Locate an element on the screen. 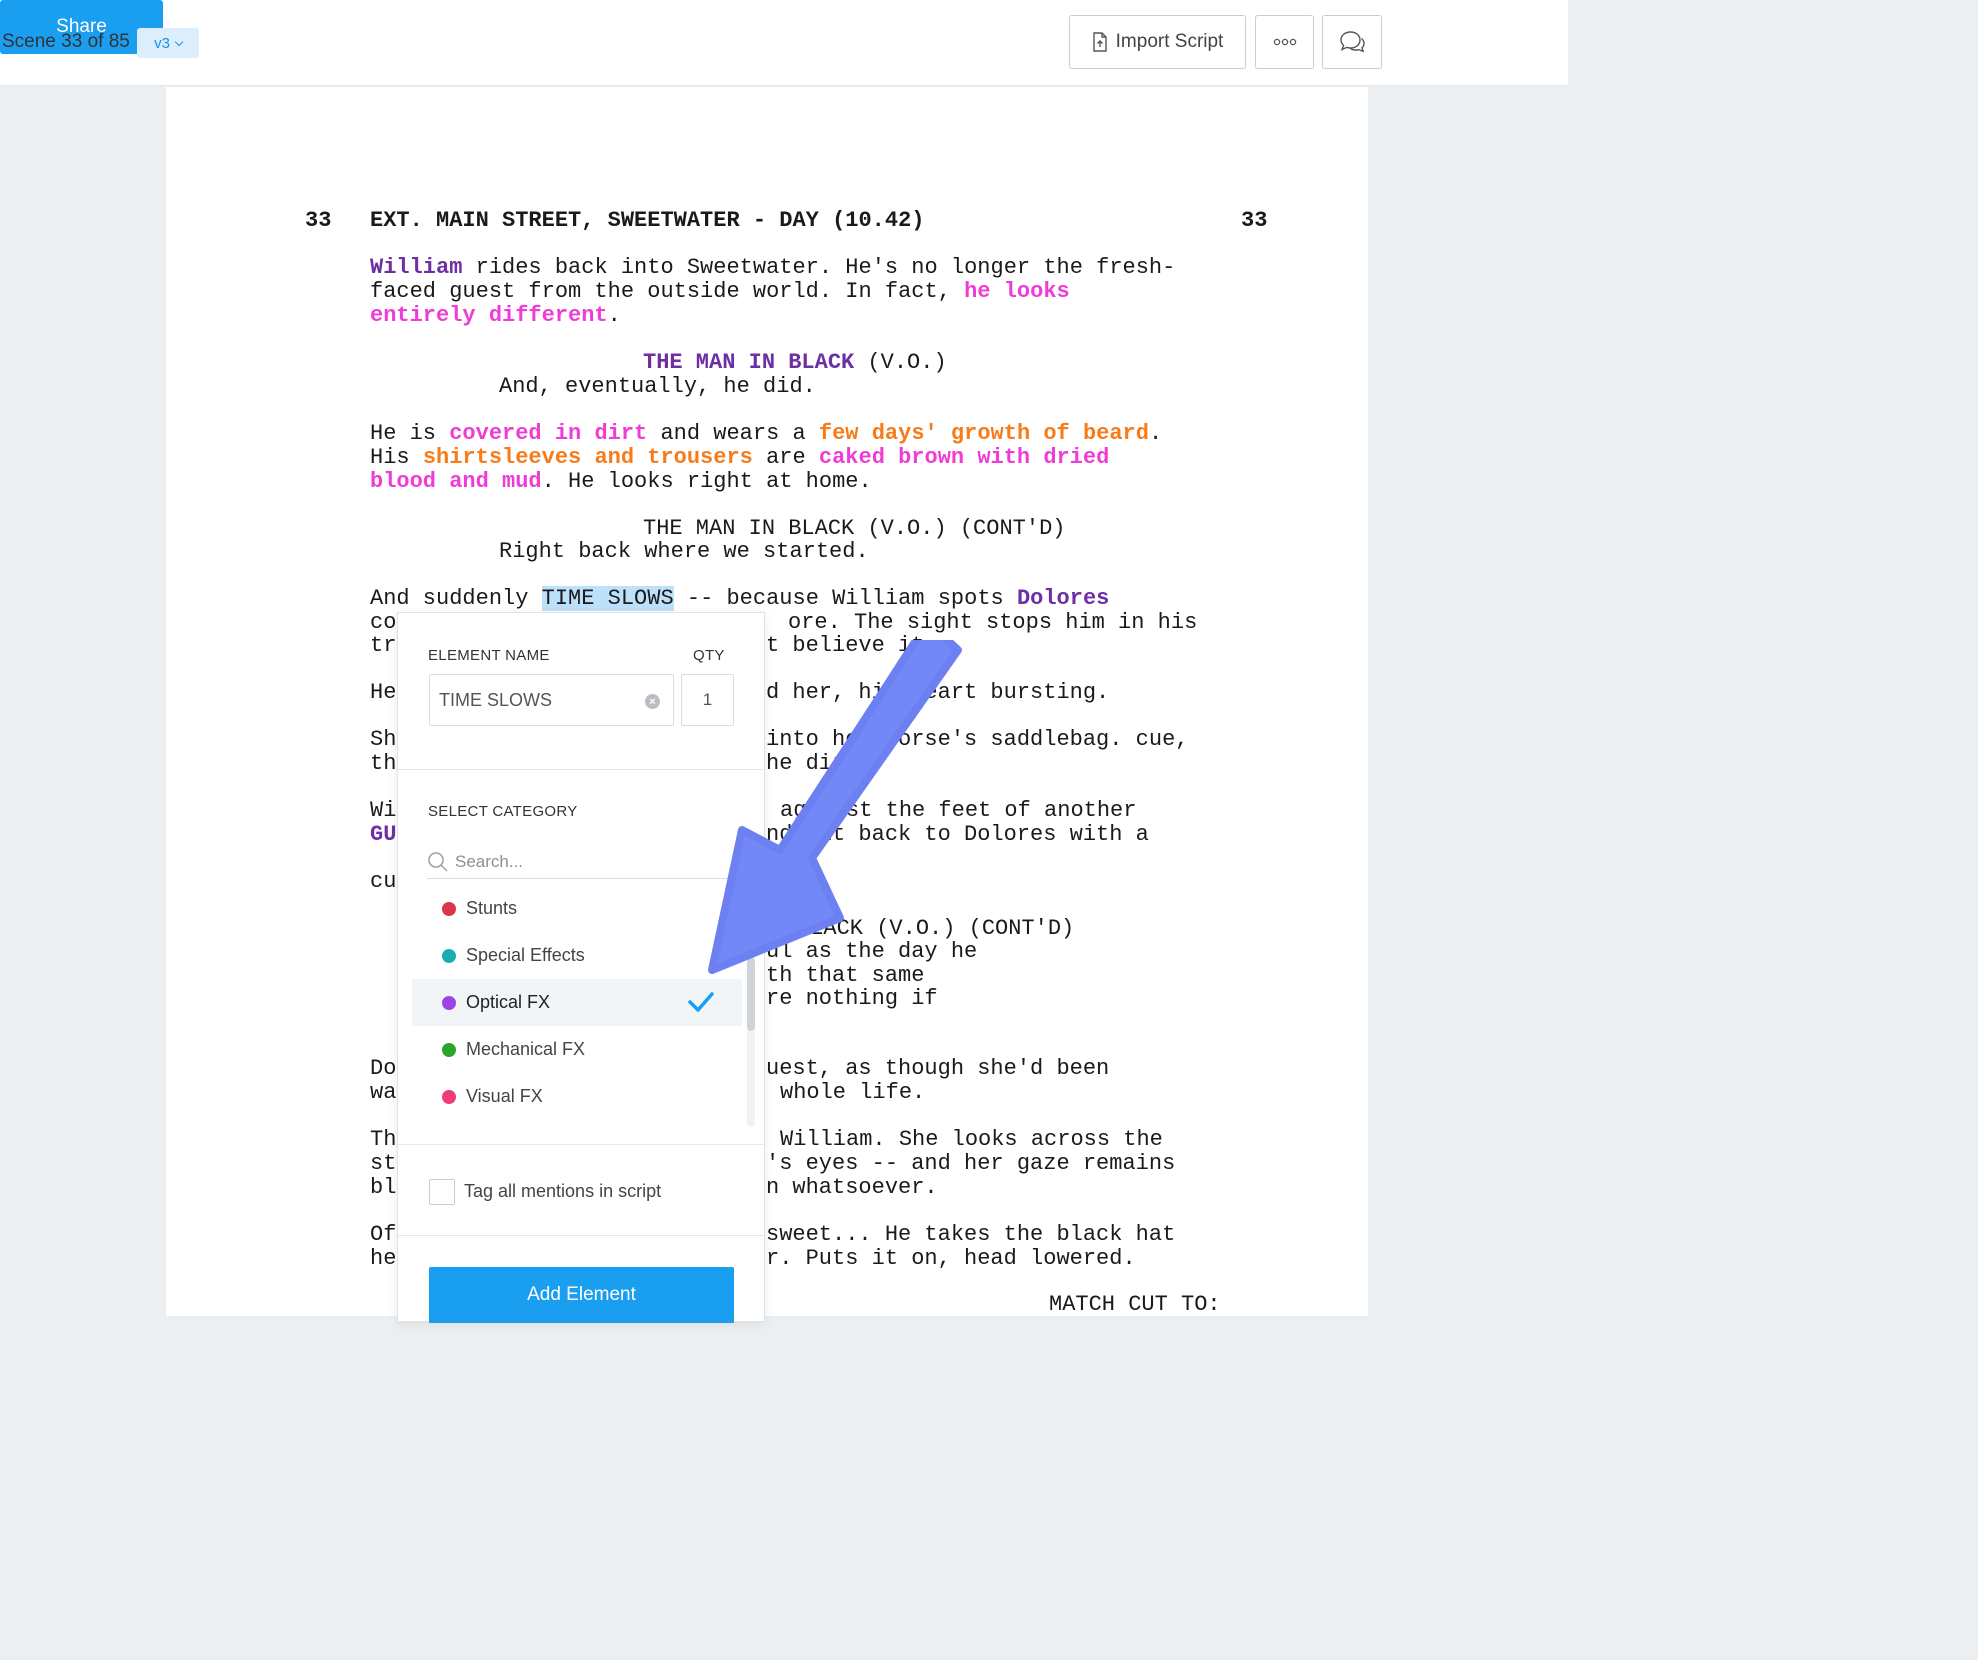 The height and width of the screenshot is (1660, 1978). tagged-character-fragment: GU is located at coordinates (383, 835).